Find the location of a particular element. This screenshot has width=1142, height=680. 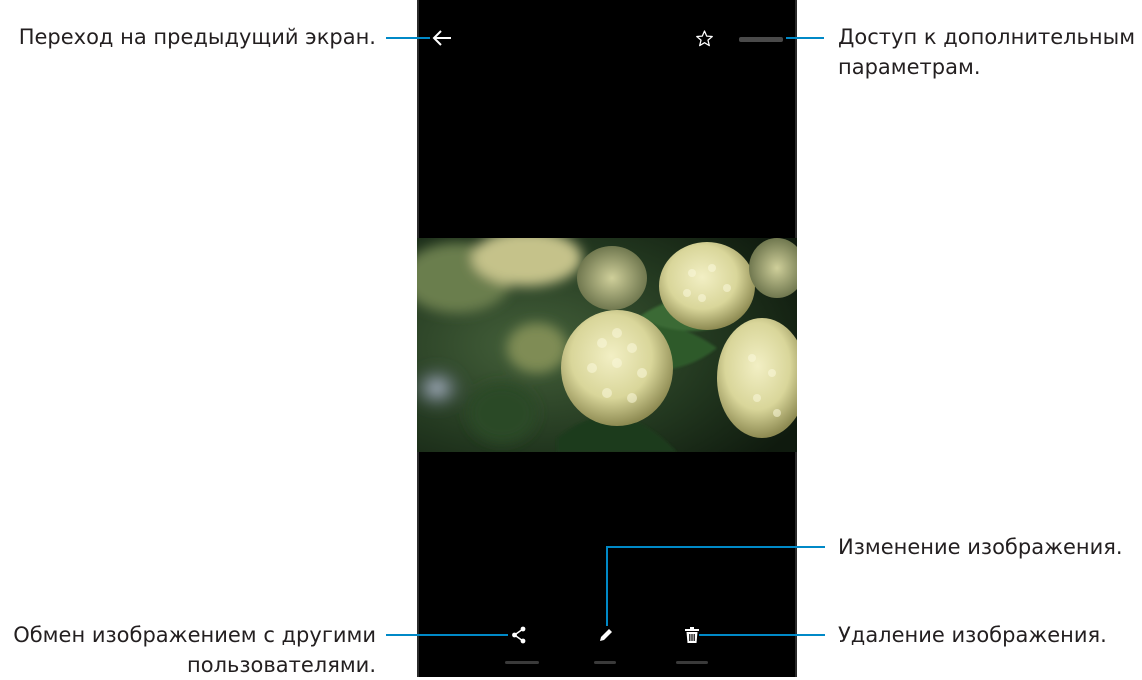

share-icon is located at coordinates (519, 635).